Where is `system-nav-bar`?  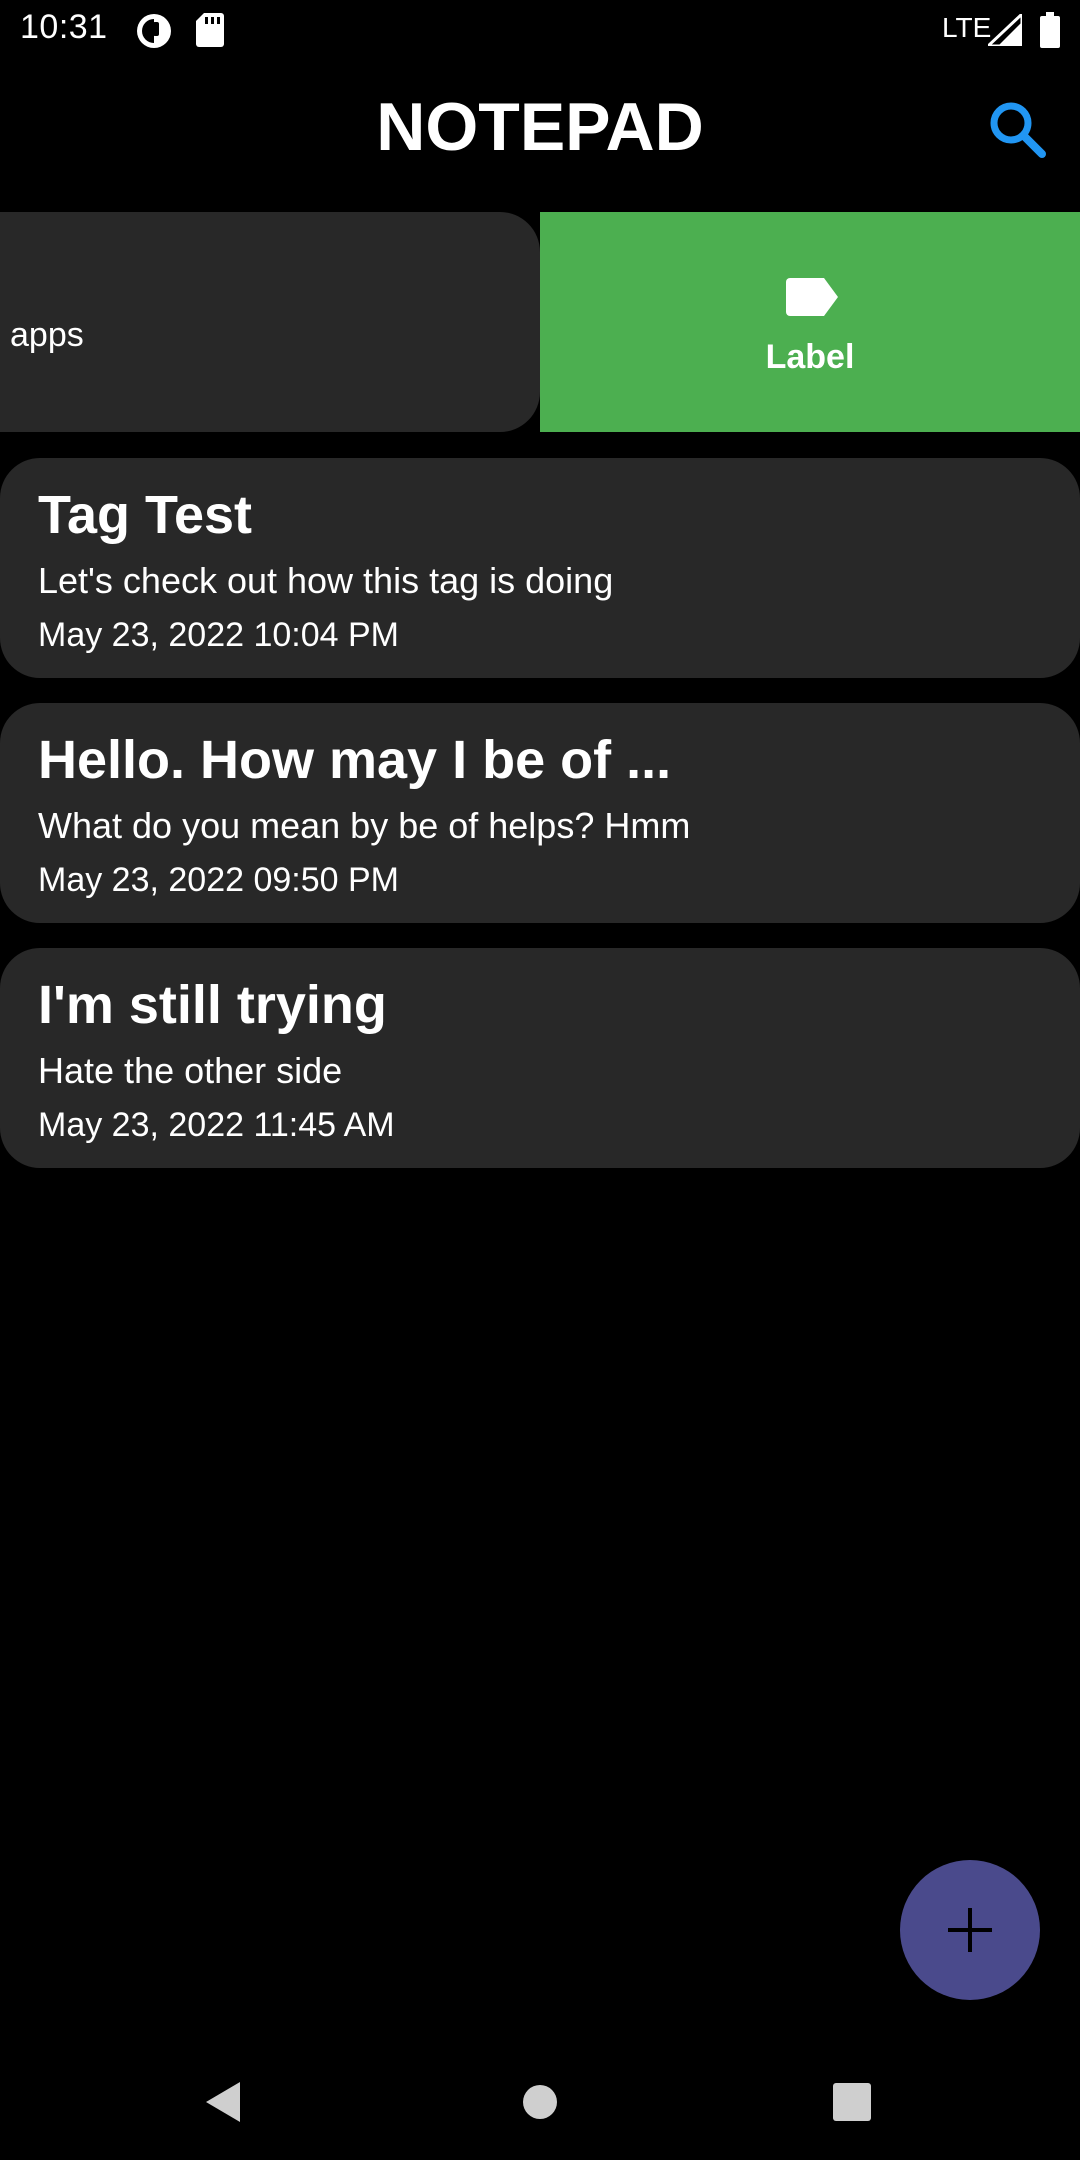
system-nav-bar is located at coordinates (540, 2100).